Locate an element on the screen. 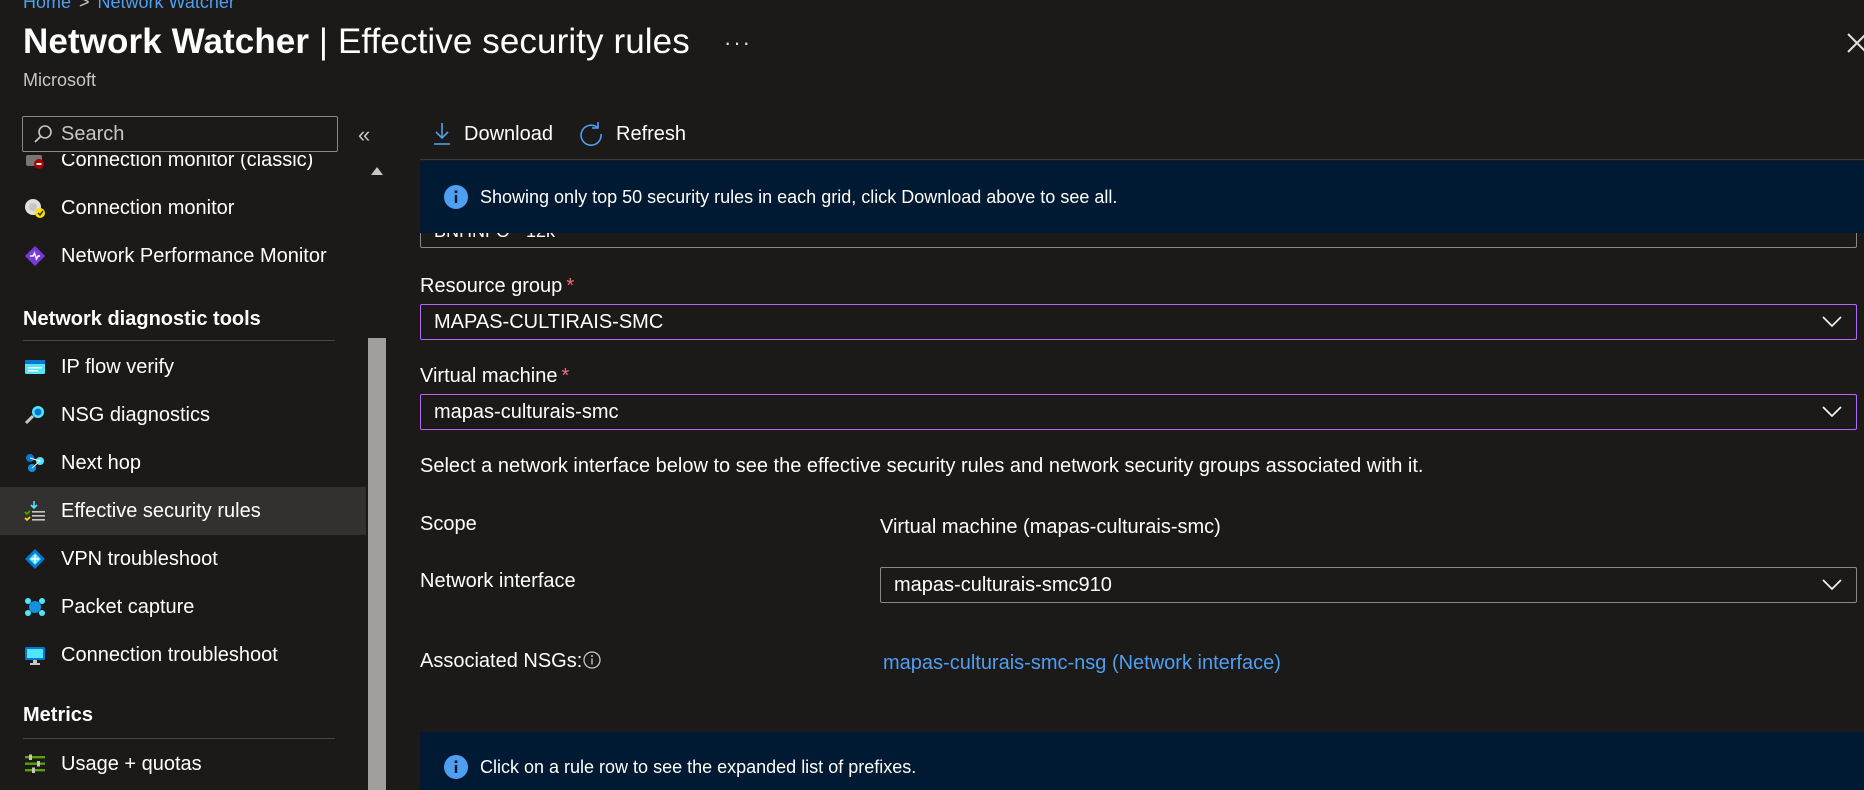 Image resolution: width=1864 pixels, height=790 pixels. vm-label: Virtual machine * is located at coordinates (494, 376).